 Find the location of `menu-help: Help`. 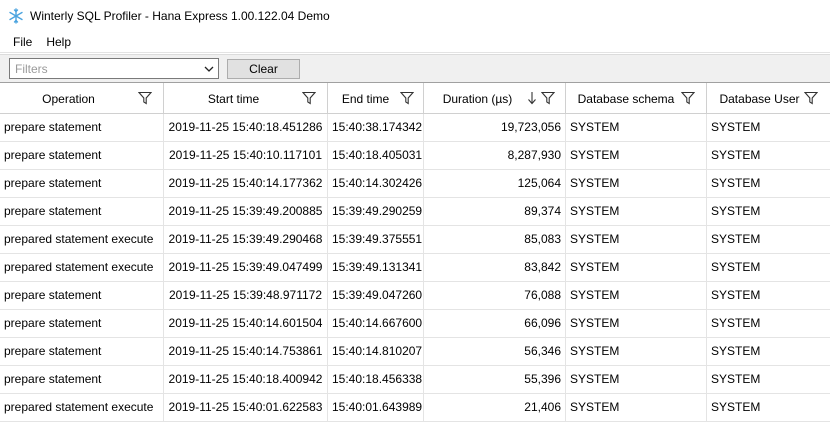

menu-help: Help is located at coordinates (58, 42).